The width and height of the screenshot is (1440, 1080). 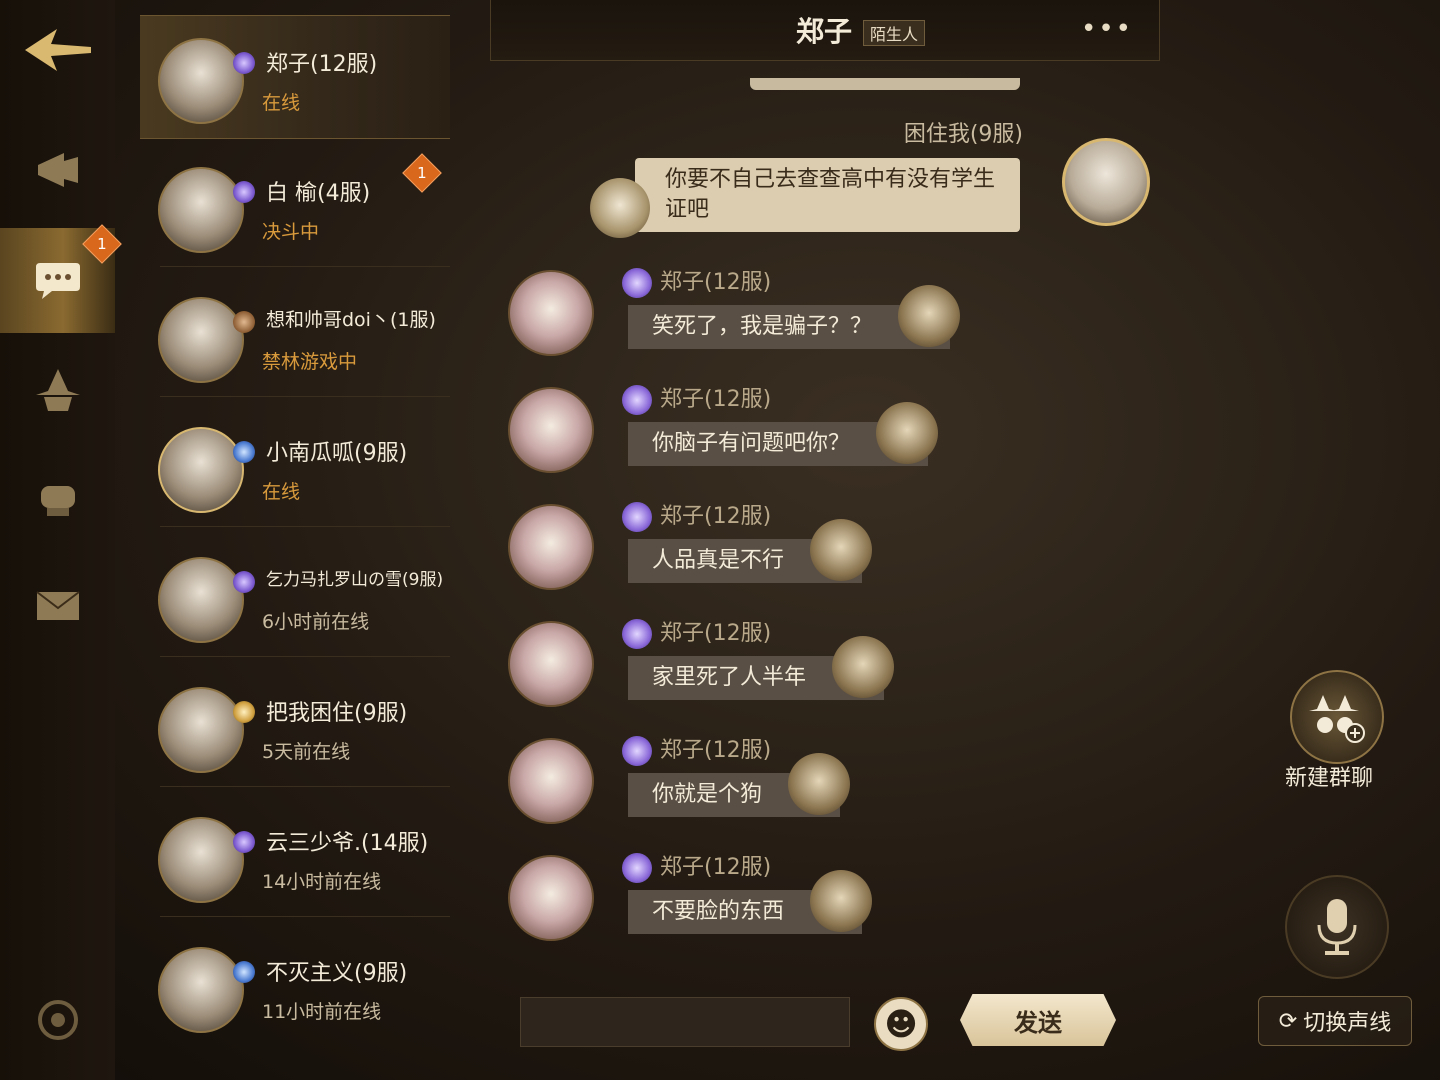 What do you see at coordinates (58, 496) in the screenshot?
I see `fist-icon` at bounding box center [58, 496].